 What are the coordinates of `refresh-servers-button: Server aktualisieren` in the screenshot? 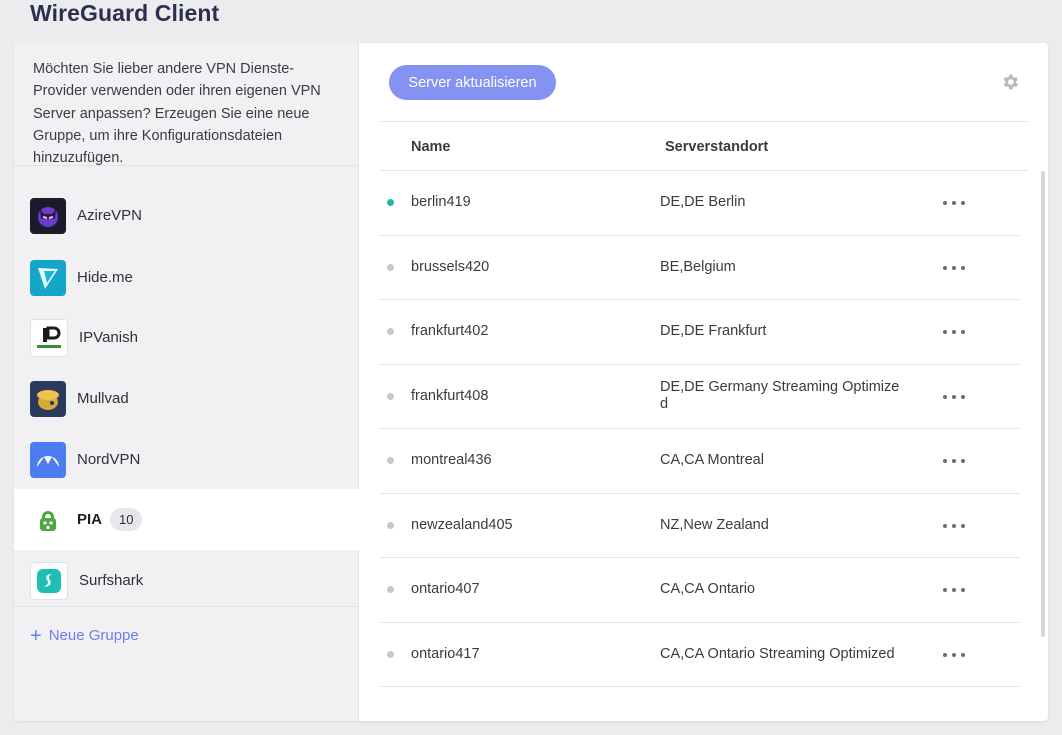 It's located at (472, 82).